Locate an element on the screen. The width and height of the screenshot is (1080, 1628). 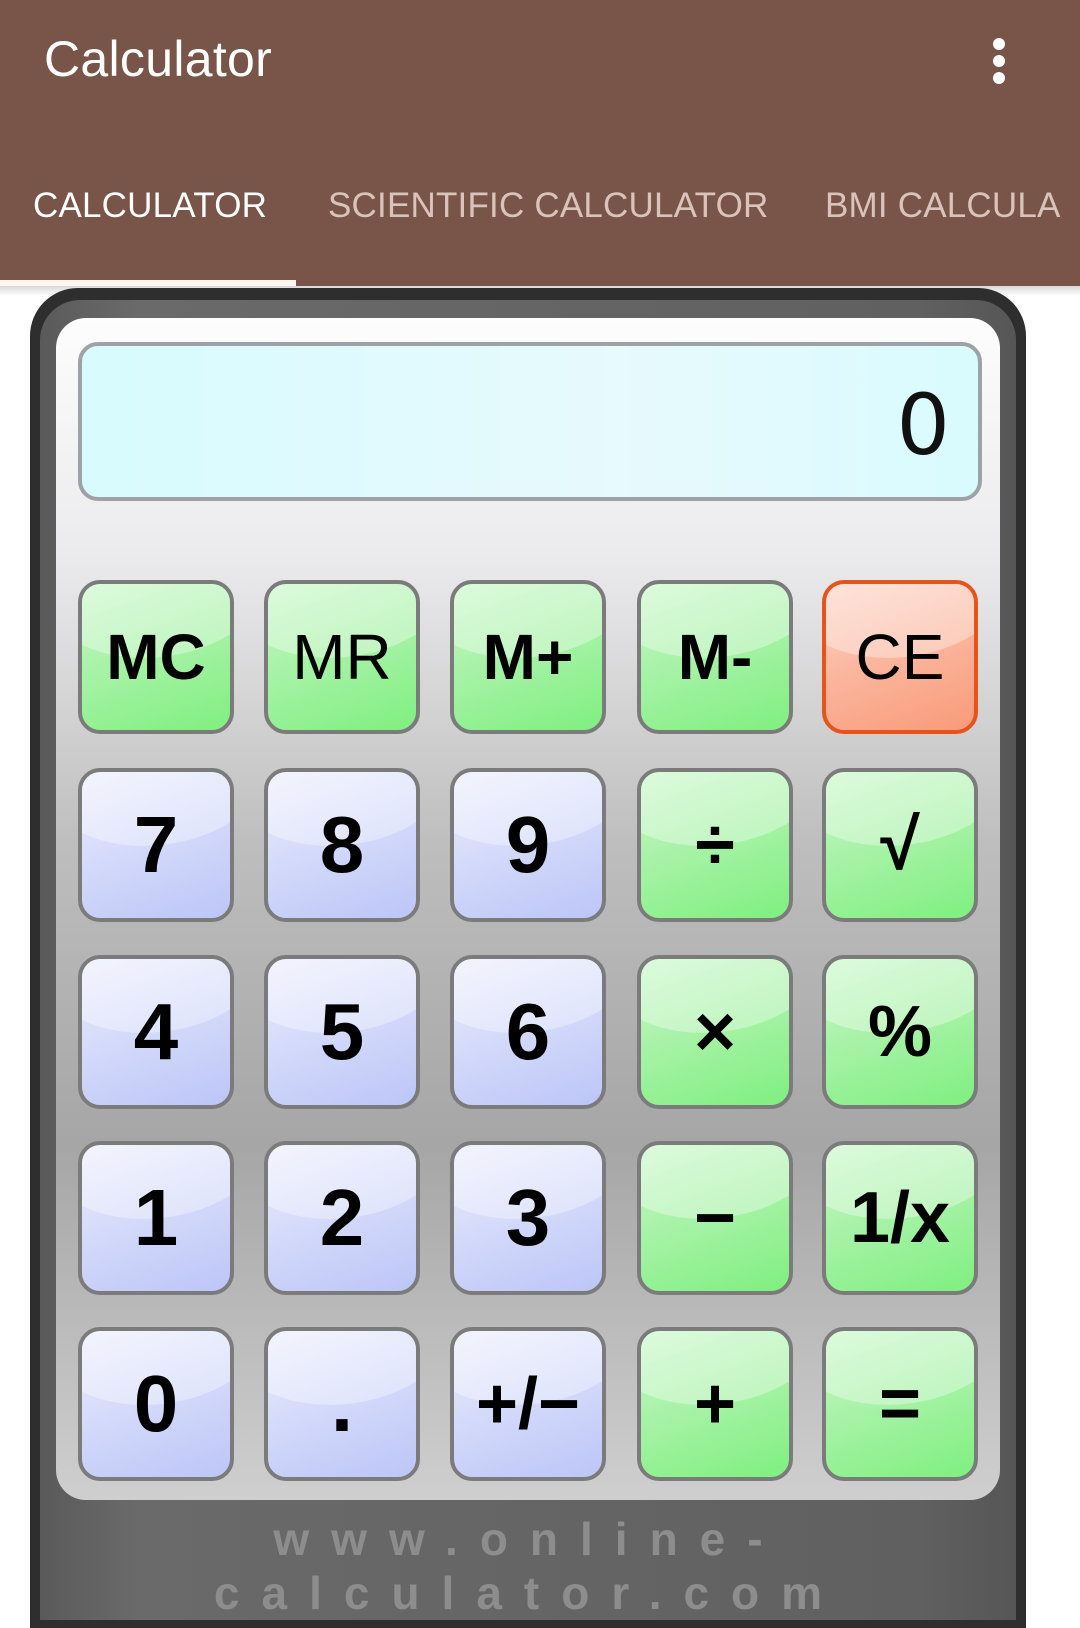
add-button: + is located at coordinates (715, 1404).